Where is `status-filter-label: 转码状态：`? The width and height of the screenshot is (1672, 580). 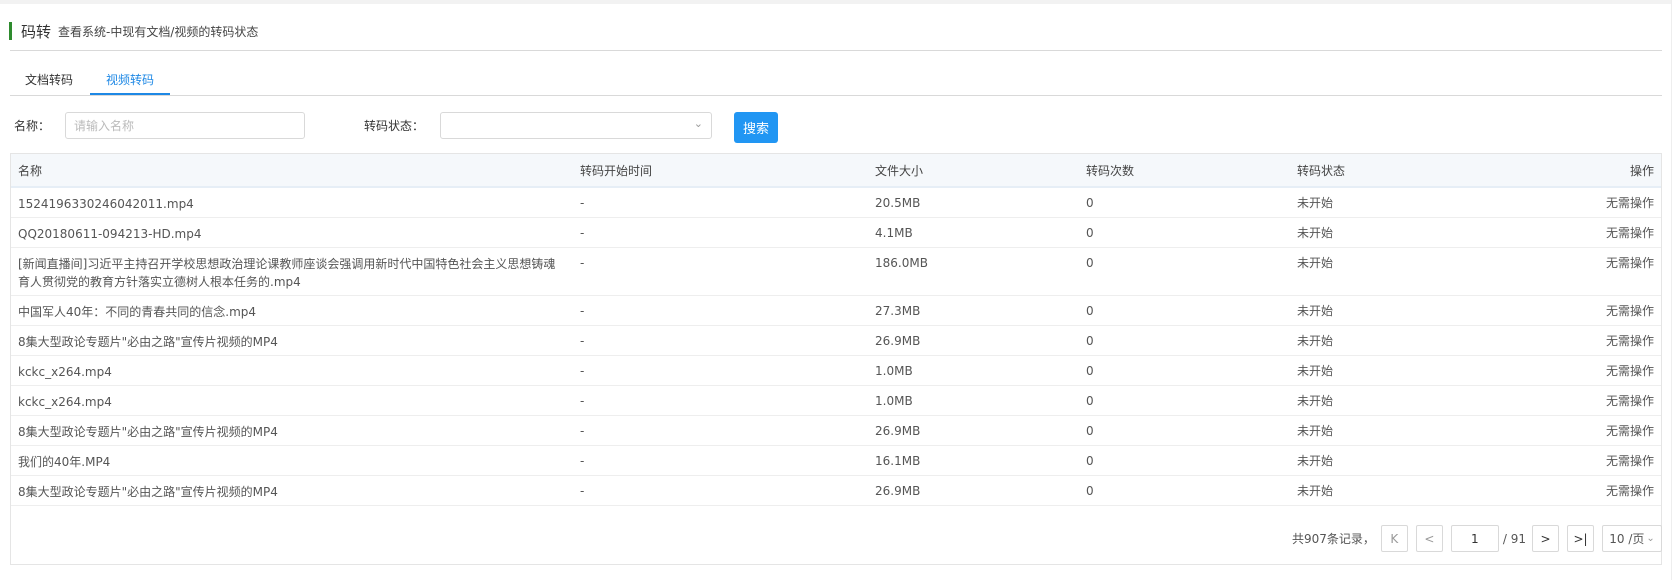 status-filter-label: 转码状态： is located at coordinates (394, 126).